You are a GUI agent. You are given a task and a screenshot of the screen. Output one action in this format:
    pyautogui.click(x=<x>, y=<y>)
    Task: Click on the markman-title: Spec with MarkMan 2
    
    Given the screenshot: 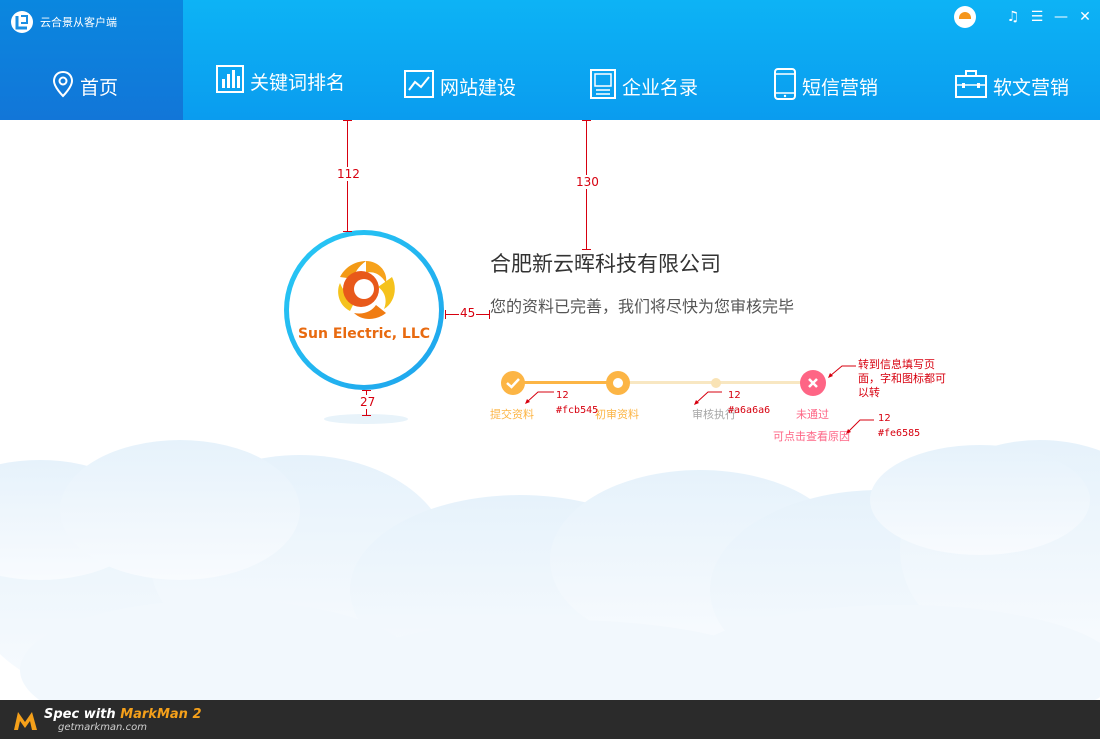 What is the action you would take?
    pyautogui.click(x=123, y=714)
    